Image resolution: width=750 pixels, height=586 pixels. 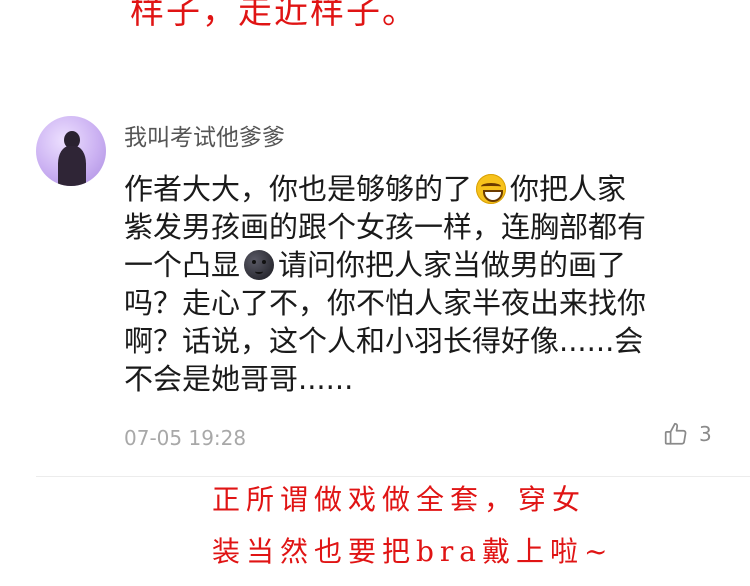 I want to click on bottom-annotation: 正所谓做戏做全套，穿女 装当然也要把bra戴上啦~, so click(x=412, y=526).